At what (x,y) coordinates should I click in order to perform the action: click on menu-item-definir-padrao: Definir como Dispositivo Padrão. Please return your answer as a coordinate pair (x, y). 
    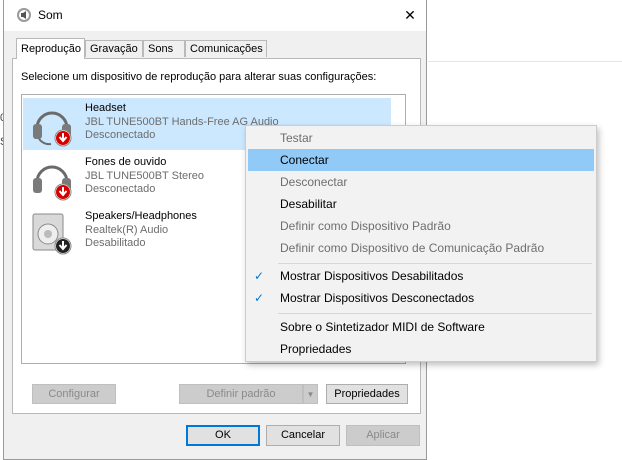
    Looking at the image, I should click on (421, 226).